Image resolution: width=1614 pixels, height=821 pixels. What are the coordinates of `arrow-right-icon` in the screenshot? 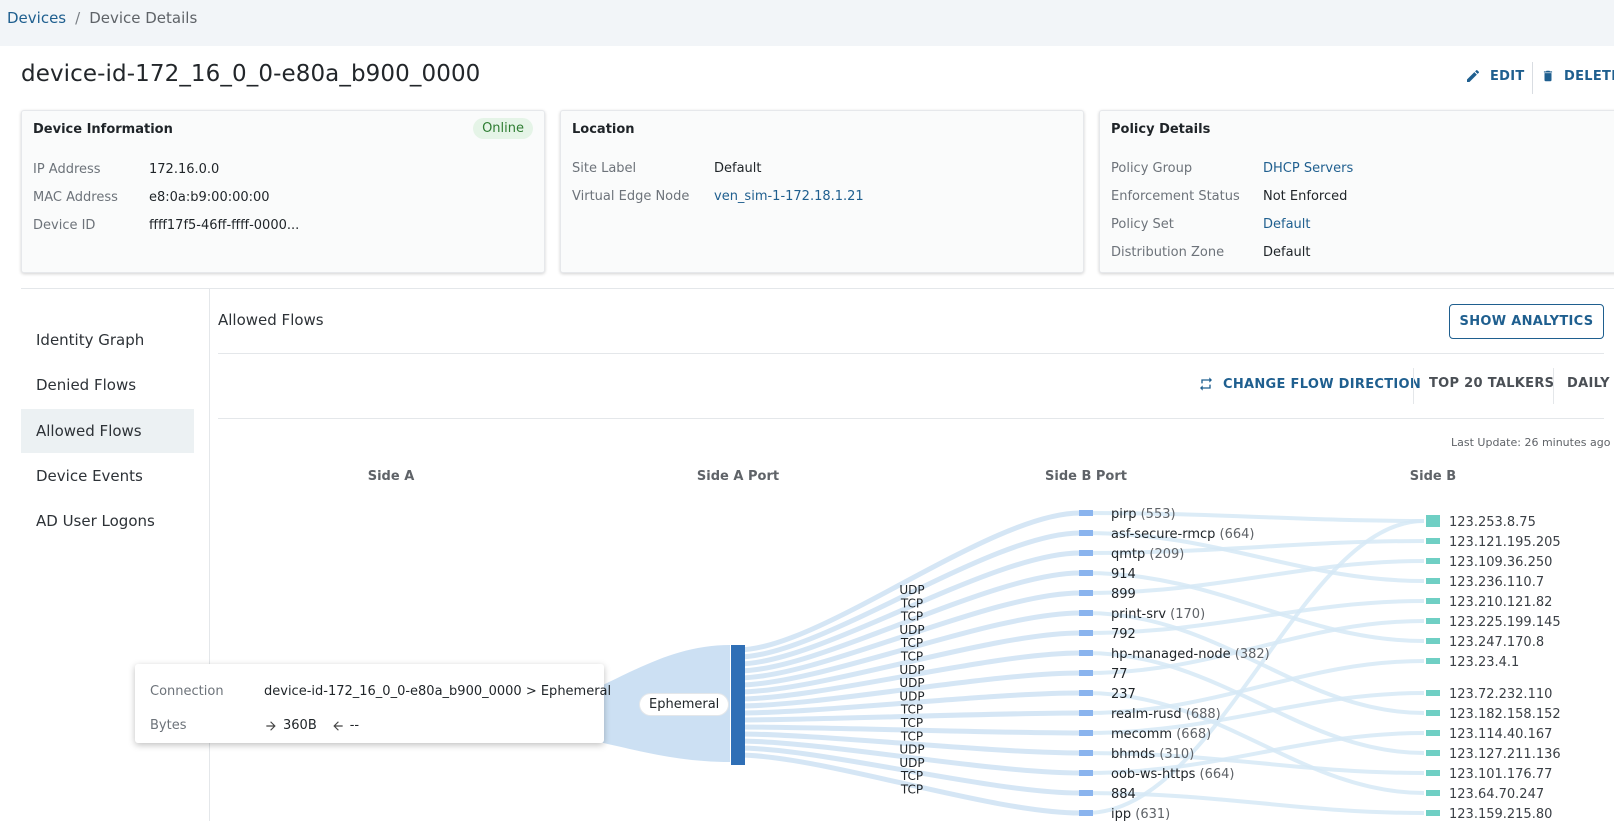 It's located at (271, 725).